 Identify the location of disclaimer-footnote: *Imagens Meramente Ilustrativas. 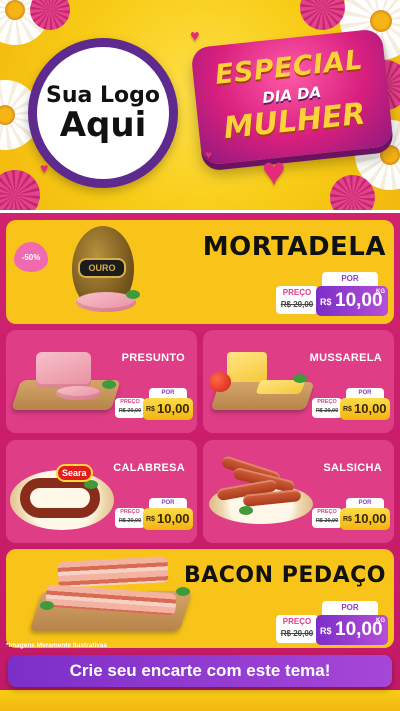
(57, 645).